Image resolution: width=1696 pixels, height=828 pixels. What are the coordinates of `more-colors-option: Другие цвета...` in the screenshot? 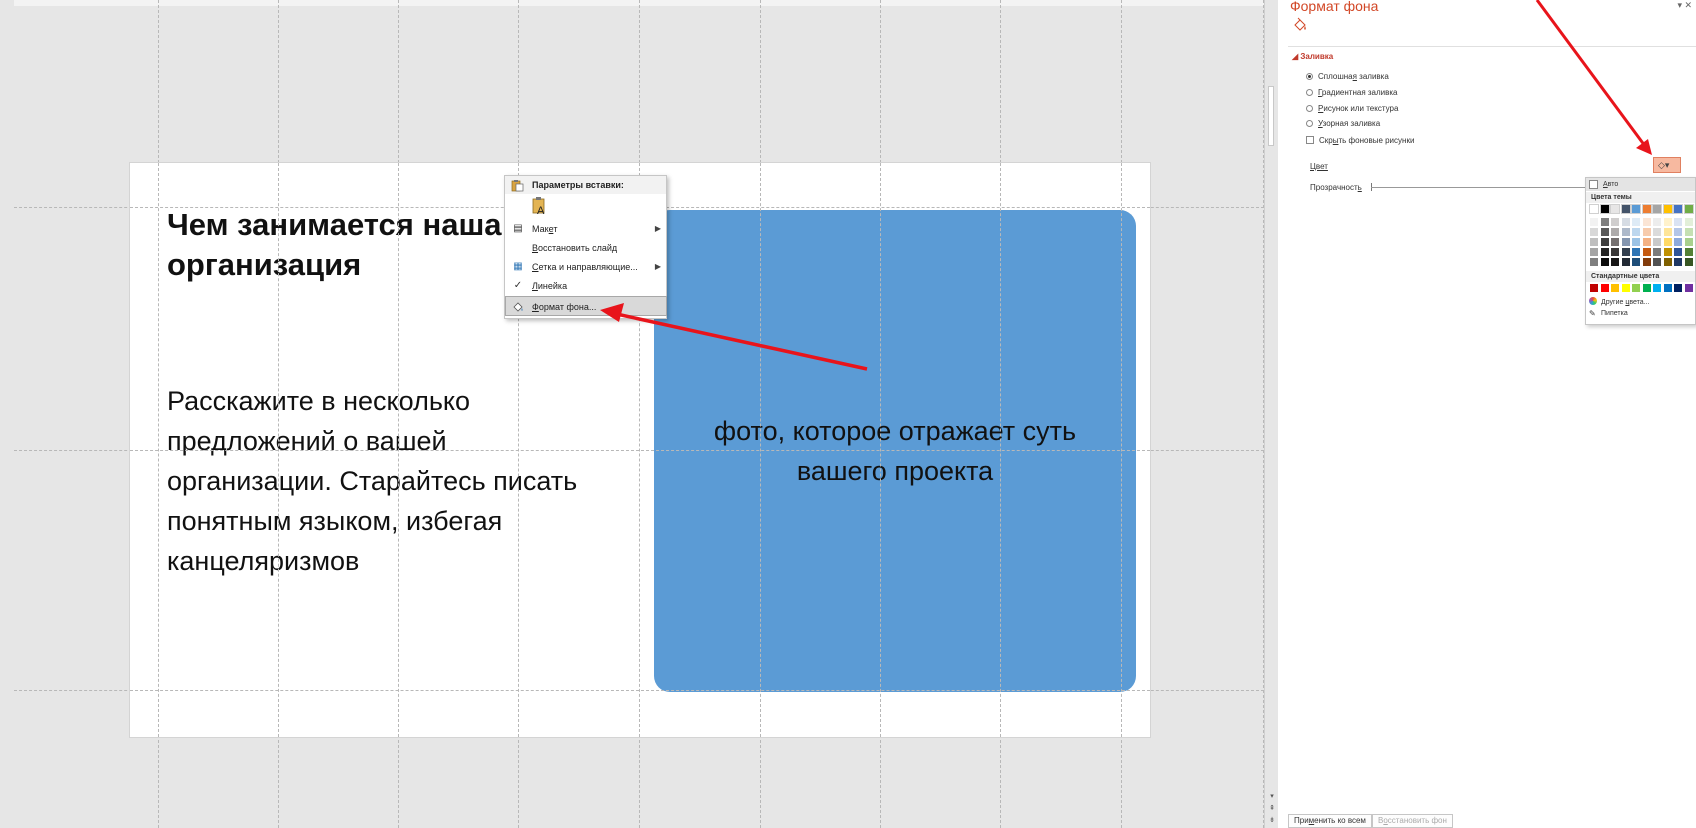 It's located at (1619, 301).